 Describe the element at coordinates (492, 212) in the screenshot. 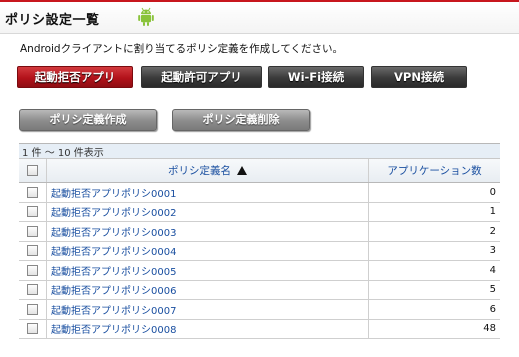

I see `app-count-value: 1` at that location.